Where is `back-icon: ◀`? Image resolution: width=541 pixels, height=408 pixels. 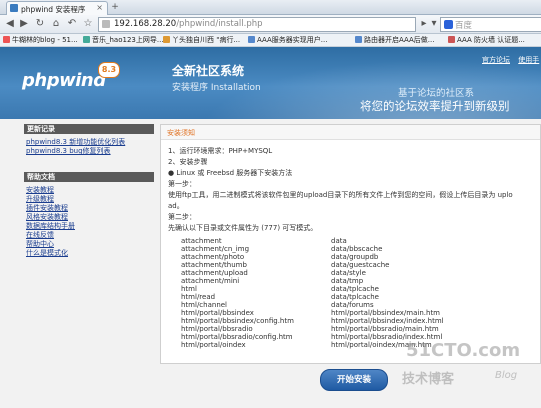 back-icon: ◀ is located at coordinates (10, 24).